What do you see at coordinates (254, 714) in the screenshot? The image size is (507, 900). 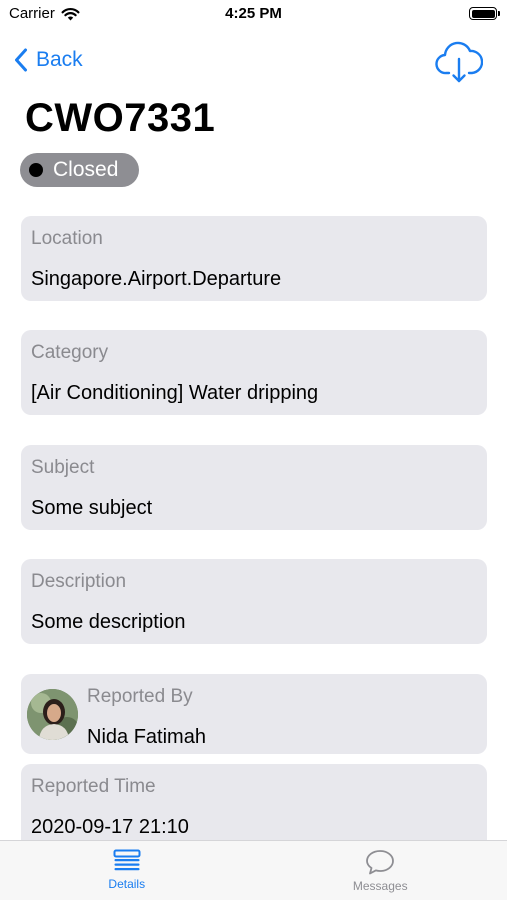 I see `reported-by-card: Reported By Nida Fatimah` at bounding box center [254, 714].